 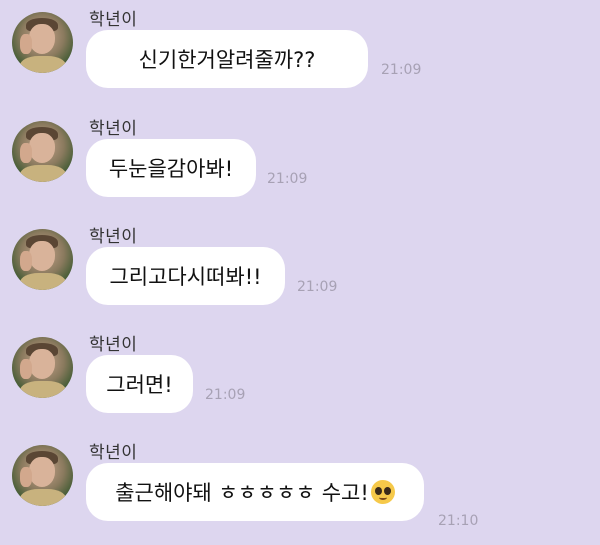 I want to click on message-bubble: 두눈을감아봐!, so click(x=171, y=168).